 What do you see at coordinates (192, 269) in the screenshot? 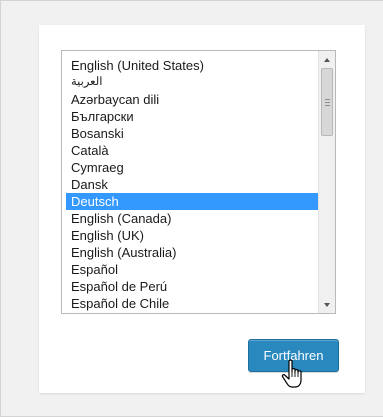
I see `language-option-spanish: Español` at bounding box center [192, 269].